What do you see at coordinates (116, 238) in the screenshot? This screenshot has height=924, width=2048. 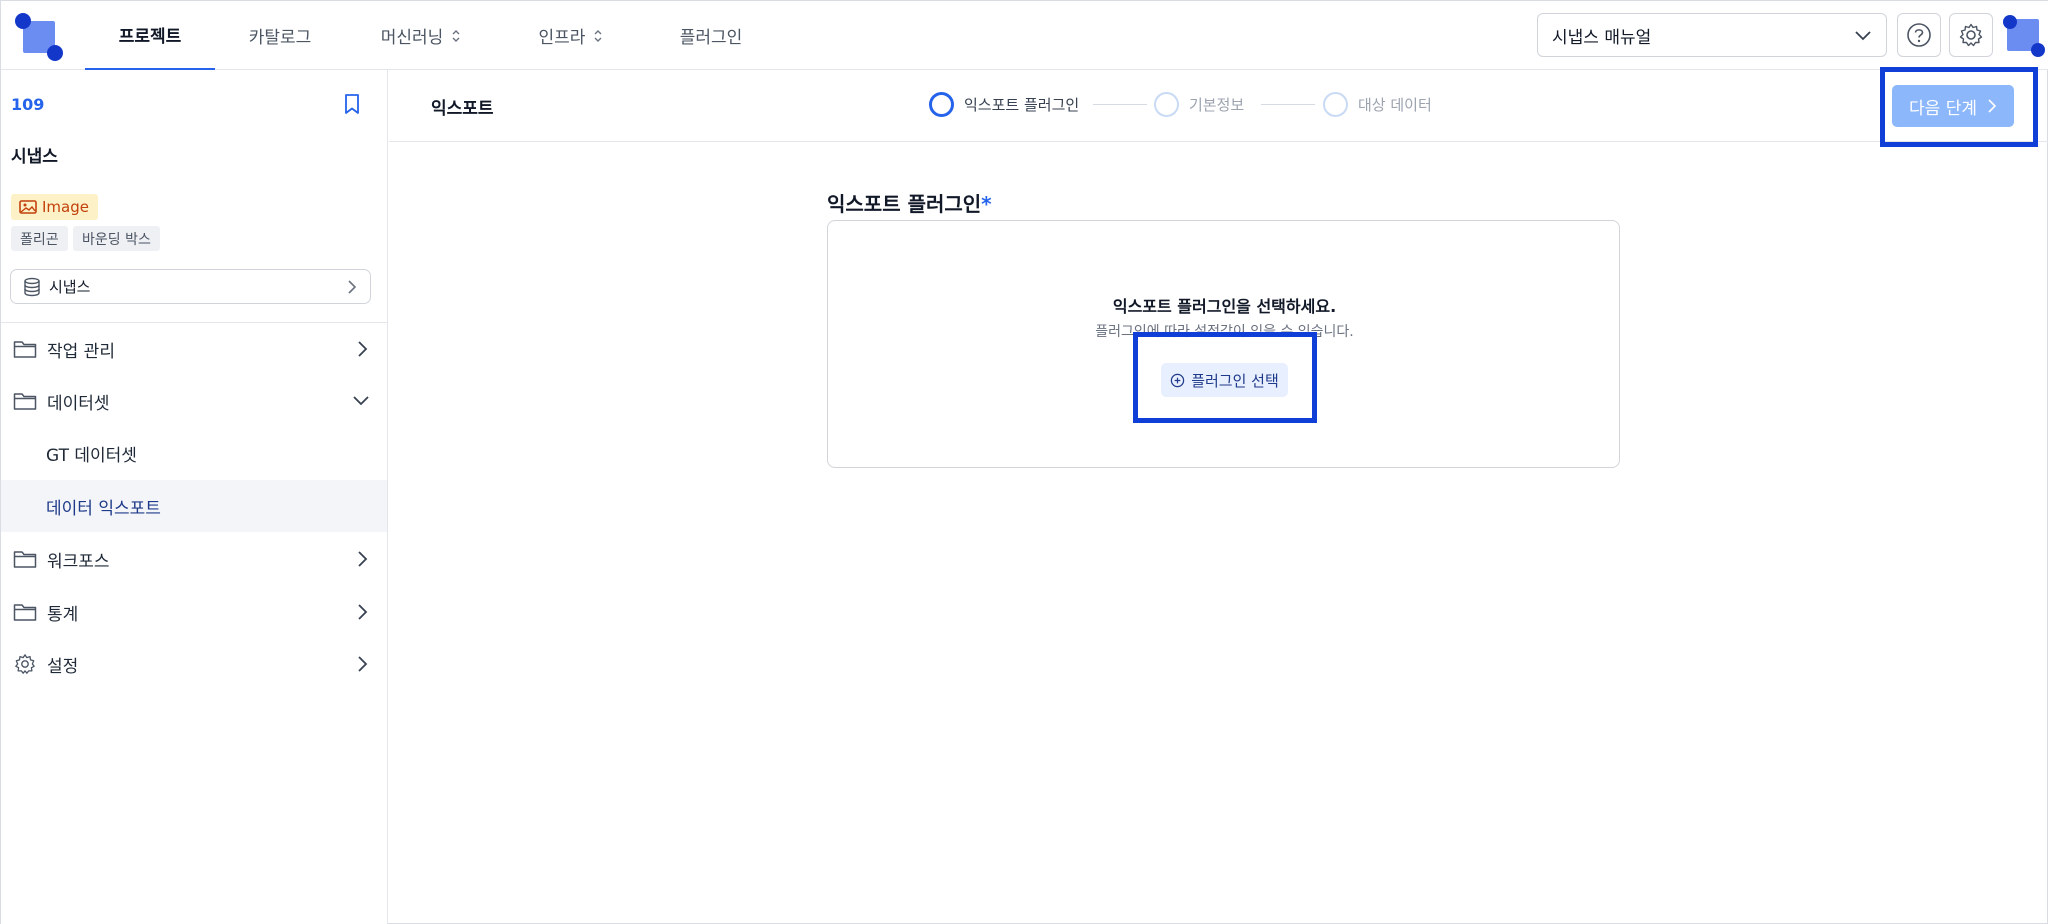 I see `tag-bounding-box: 바운딩 박스` at bounding box center [116, 238].